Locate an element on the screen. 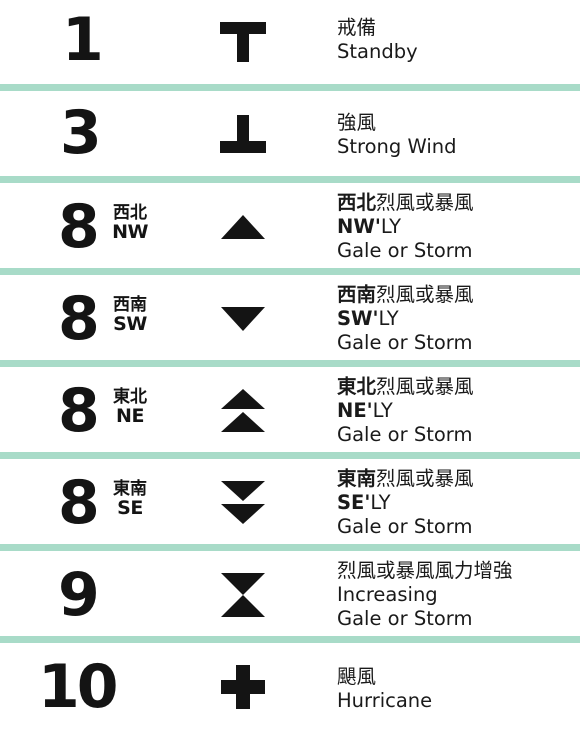 This screenshot has width=580, height=730. desc-direction-english: SW'LY is located at coordinates (405, 319).